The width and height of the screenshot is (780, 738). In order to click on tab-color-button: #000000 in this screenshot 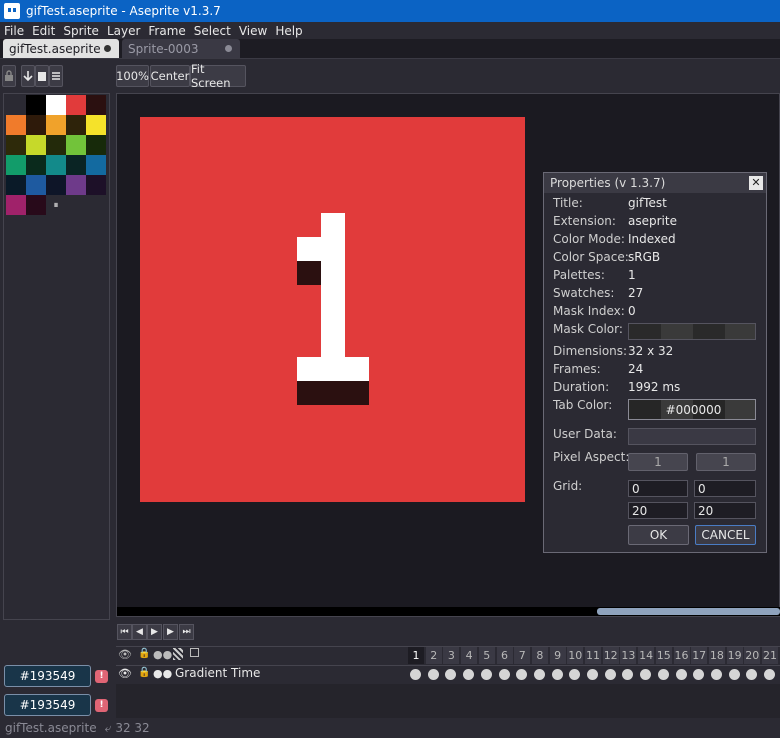, I will do `click(692, 409)`.